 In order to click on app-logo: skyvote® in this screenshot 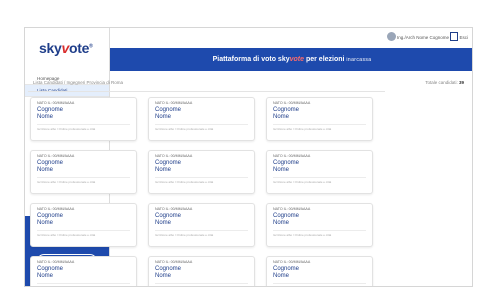, I will do `click(66, 48)`.